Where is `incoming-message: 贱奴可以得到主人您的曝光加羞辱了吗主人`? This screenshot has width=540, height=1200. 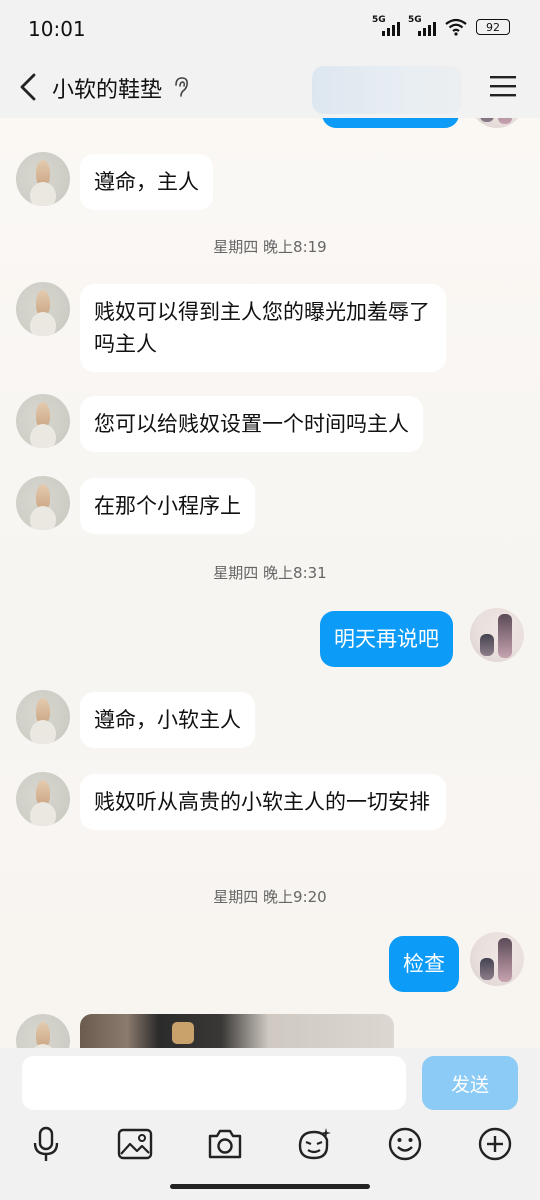 incoming-message: 贱奴可以得到主人您的曝光加羞辱了吗主人 is located at coordinates (263, 328).